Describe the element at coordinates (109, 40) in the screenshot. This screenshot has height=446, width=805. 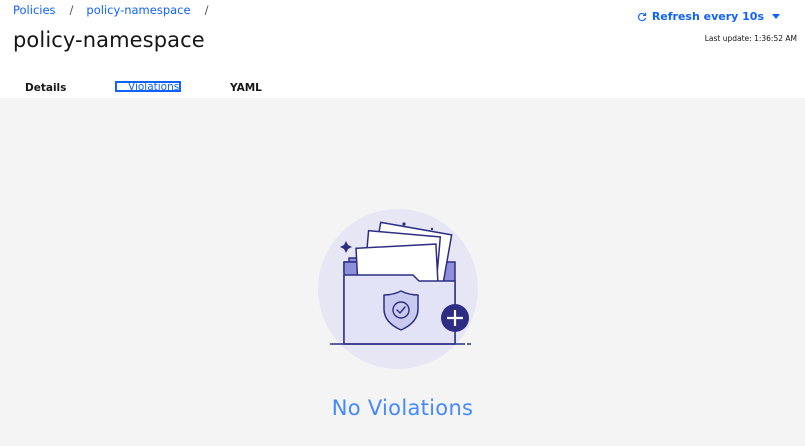
I see `page-title: policy-namespace` at that location.